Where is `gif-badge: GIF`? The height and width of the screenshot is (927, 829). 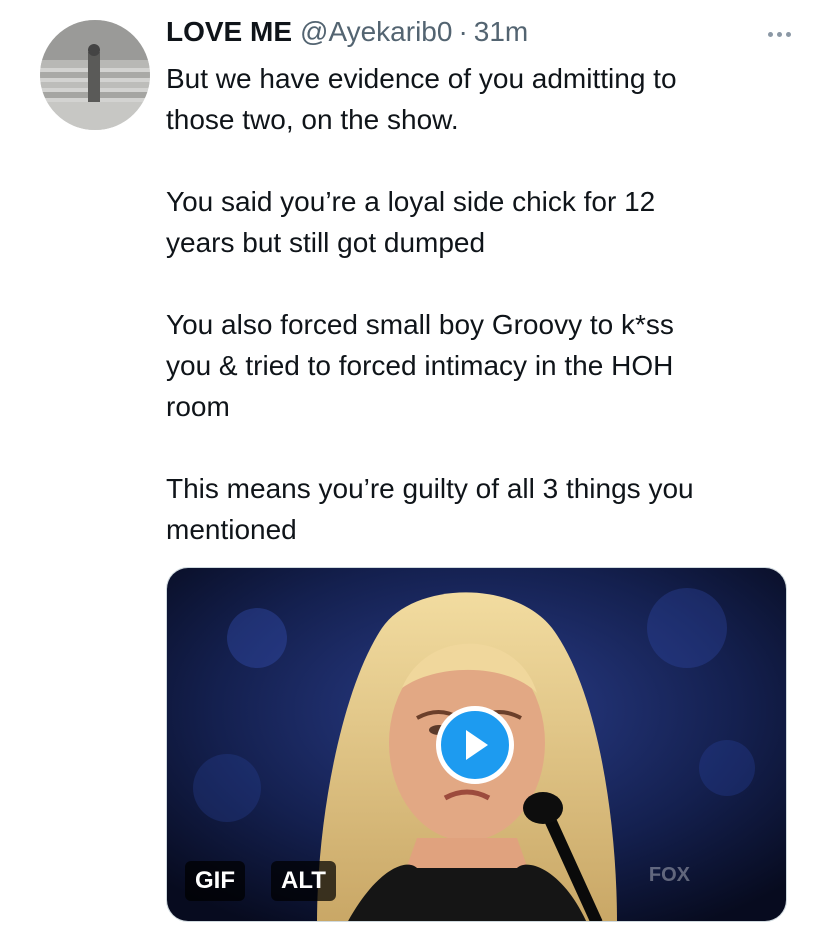 gif-badge: GIF is located at coordinates (215, 881).